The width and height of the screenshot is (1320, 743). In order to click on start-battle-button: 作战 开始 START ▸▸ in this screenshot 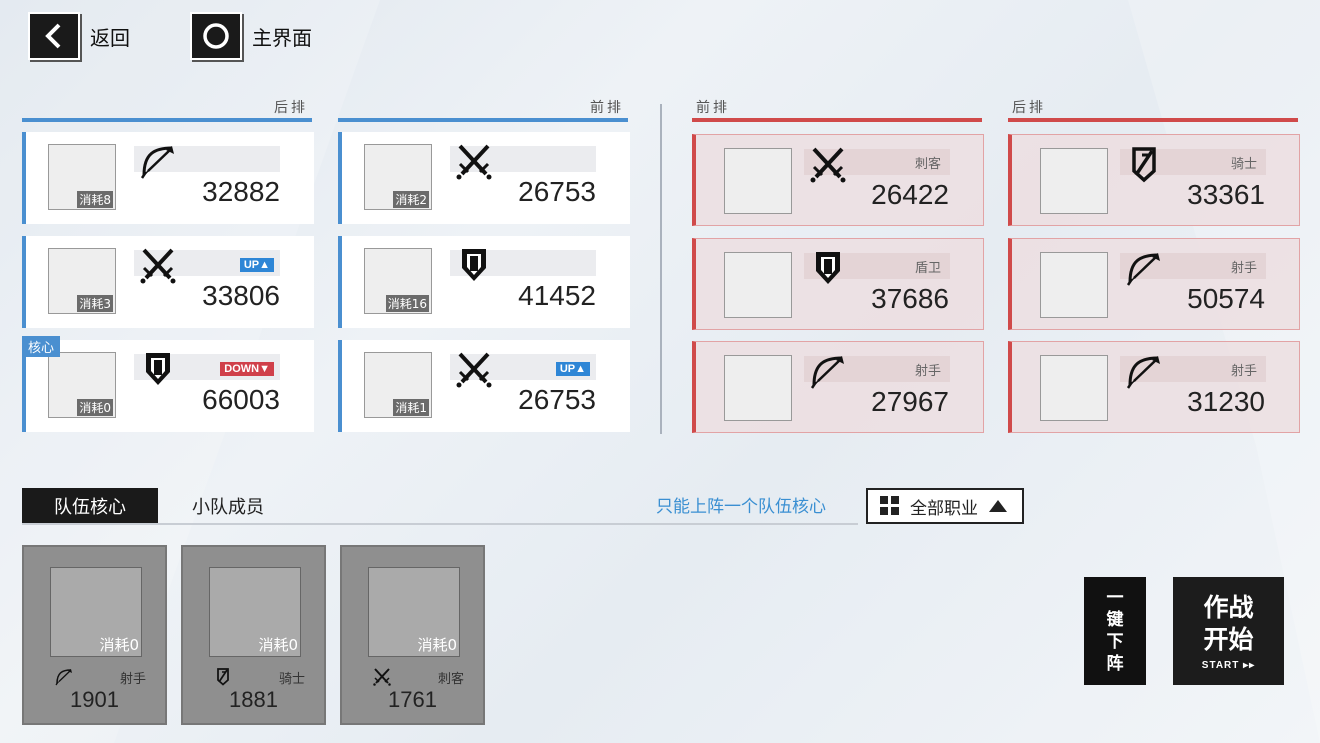, I will do `click(1228, 631)`.